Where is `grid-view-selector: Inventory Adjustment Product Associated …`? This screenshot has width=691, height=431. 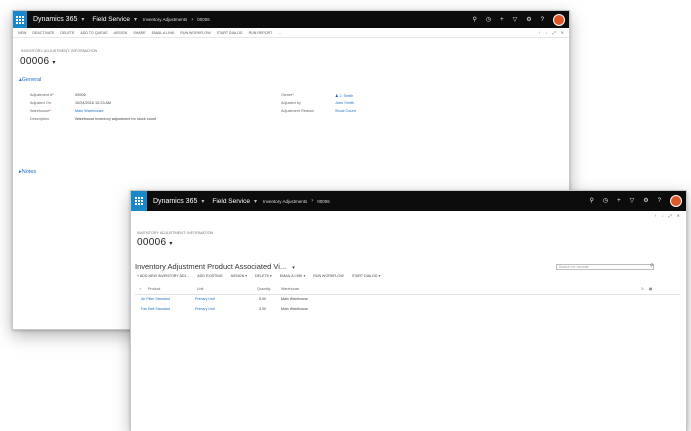
grid-view-selector: Inventory Adjustment Product Associated … is located at coordinates (215, 266).